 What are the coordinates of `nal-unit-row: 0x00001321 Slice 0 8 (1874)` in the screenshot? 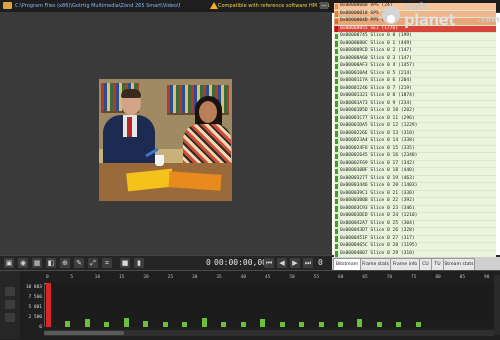 It's located at (415, 97).